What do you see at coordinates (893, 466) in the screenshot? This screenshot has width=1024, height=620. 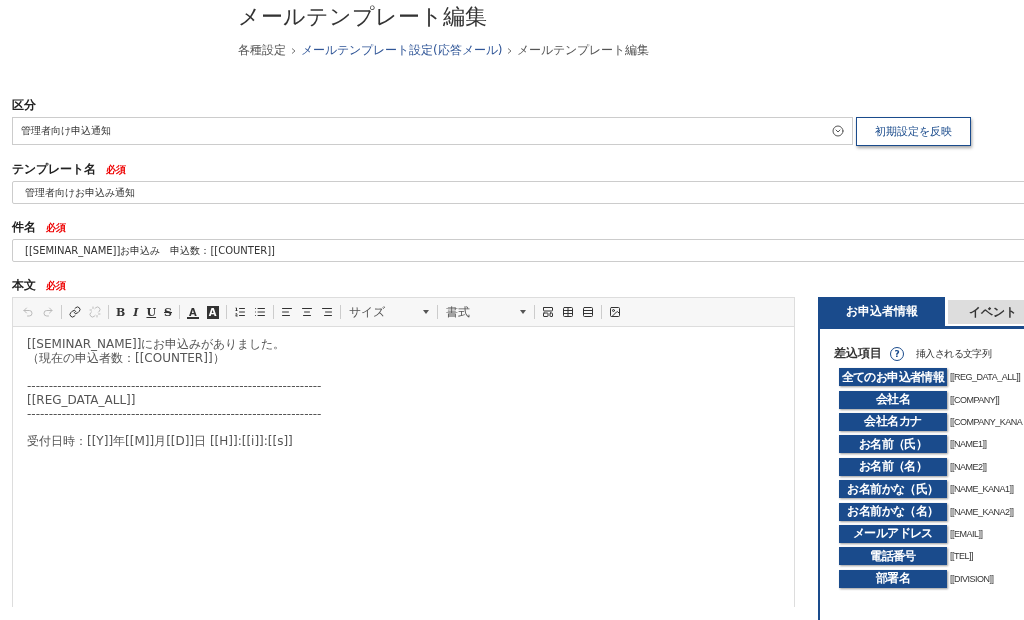 I see `insert-field-button: お名前（名）` at bounding box center [893, 466].